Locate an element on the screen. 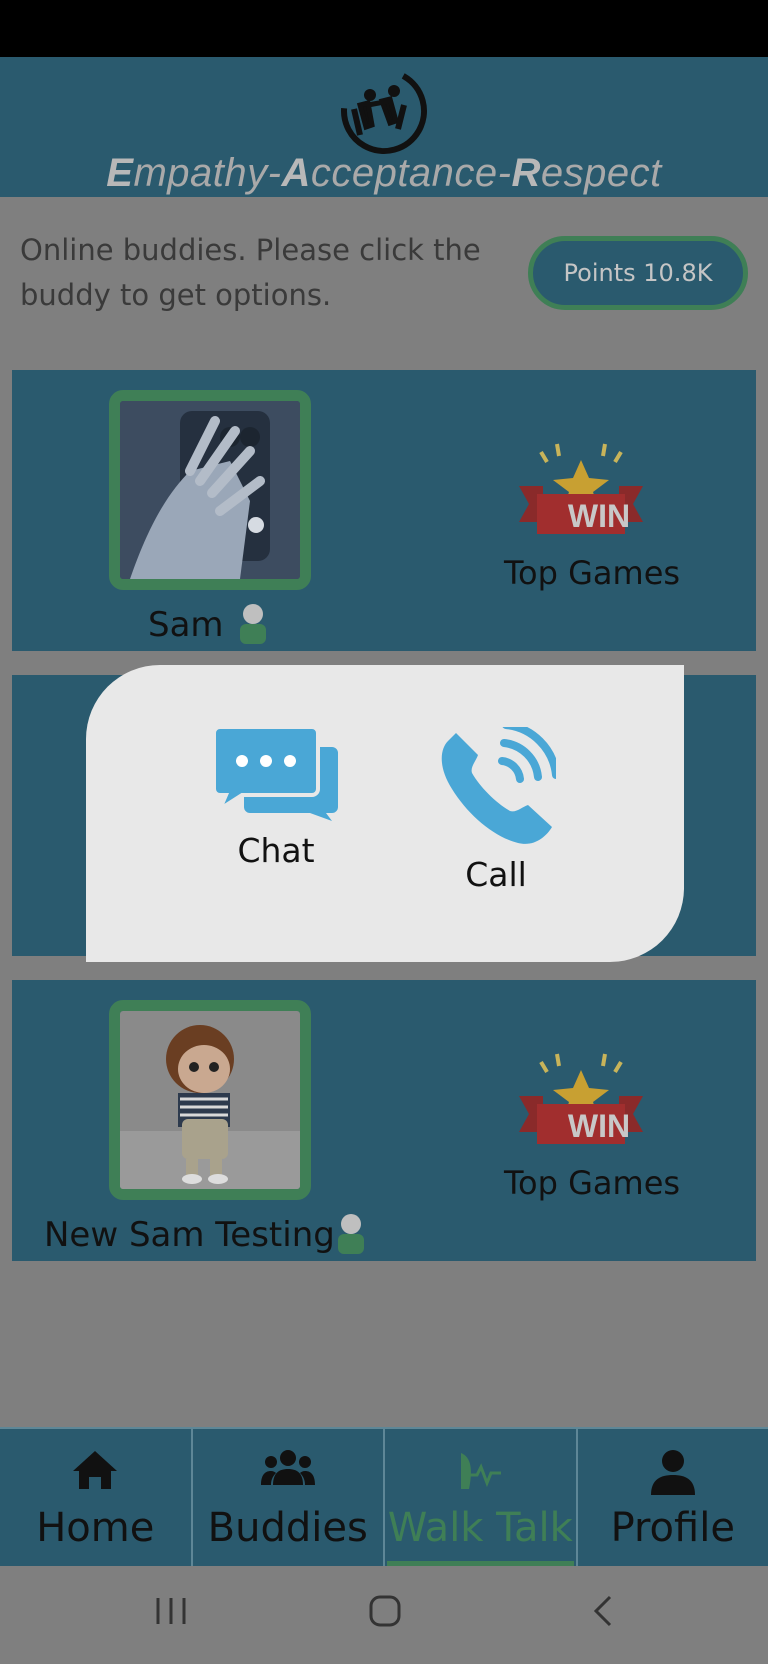  walk-talk-icon is located at coordinates (481, 1471).